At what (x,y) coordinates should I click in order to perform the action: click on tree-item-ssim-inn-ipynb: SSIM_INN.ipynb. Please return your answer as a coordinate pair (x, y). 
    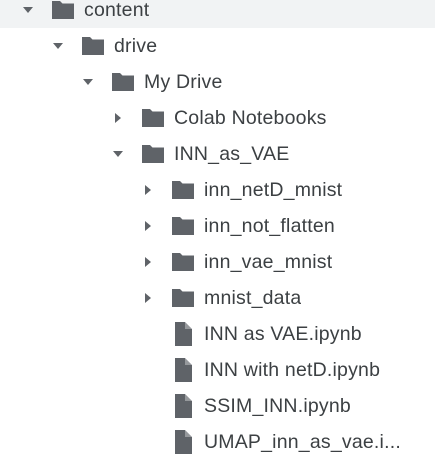
    Looking at the image, I should click on (217, 406).